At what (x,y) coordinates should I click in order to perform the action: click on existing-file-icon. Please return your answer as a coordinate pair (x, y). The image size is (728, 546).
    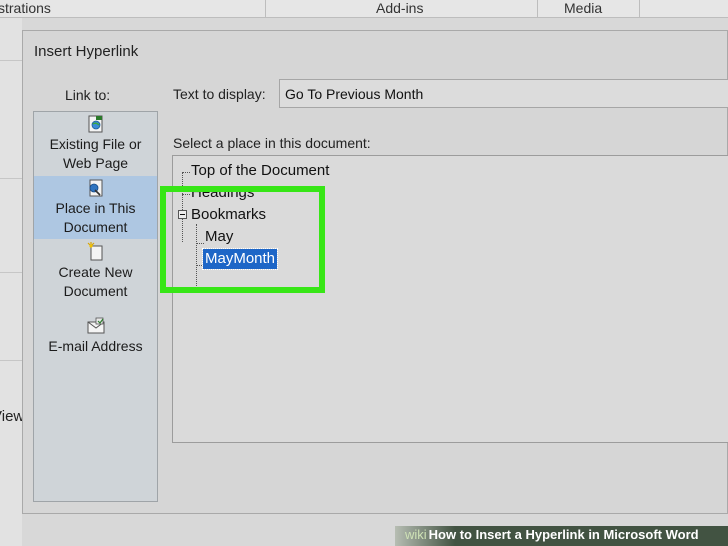
    Looking at the image, I should click on (95, 124).